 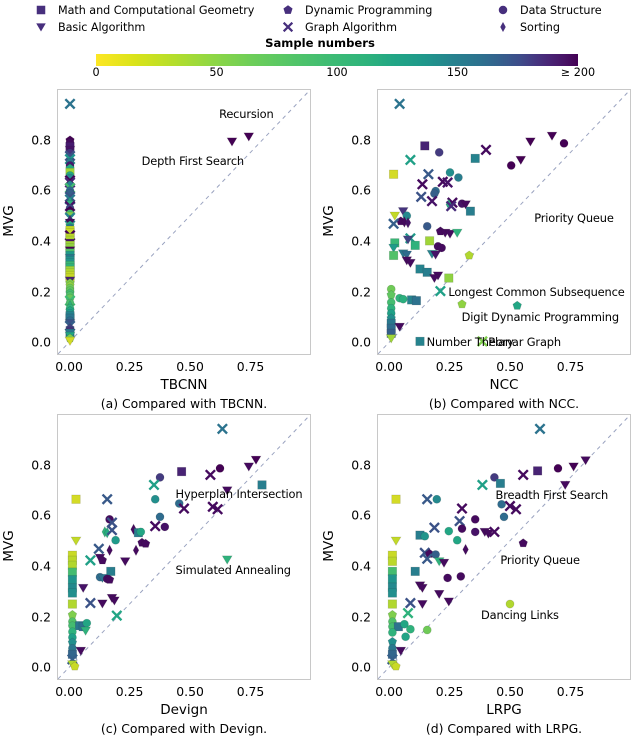 What do you see at coordinates (570, 691) in the screenshot?
I see `x-tick-label: 0.75` at bounding box center [570, 691].